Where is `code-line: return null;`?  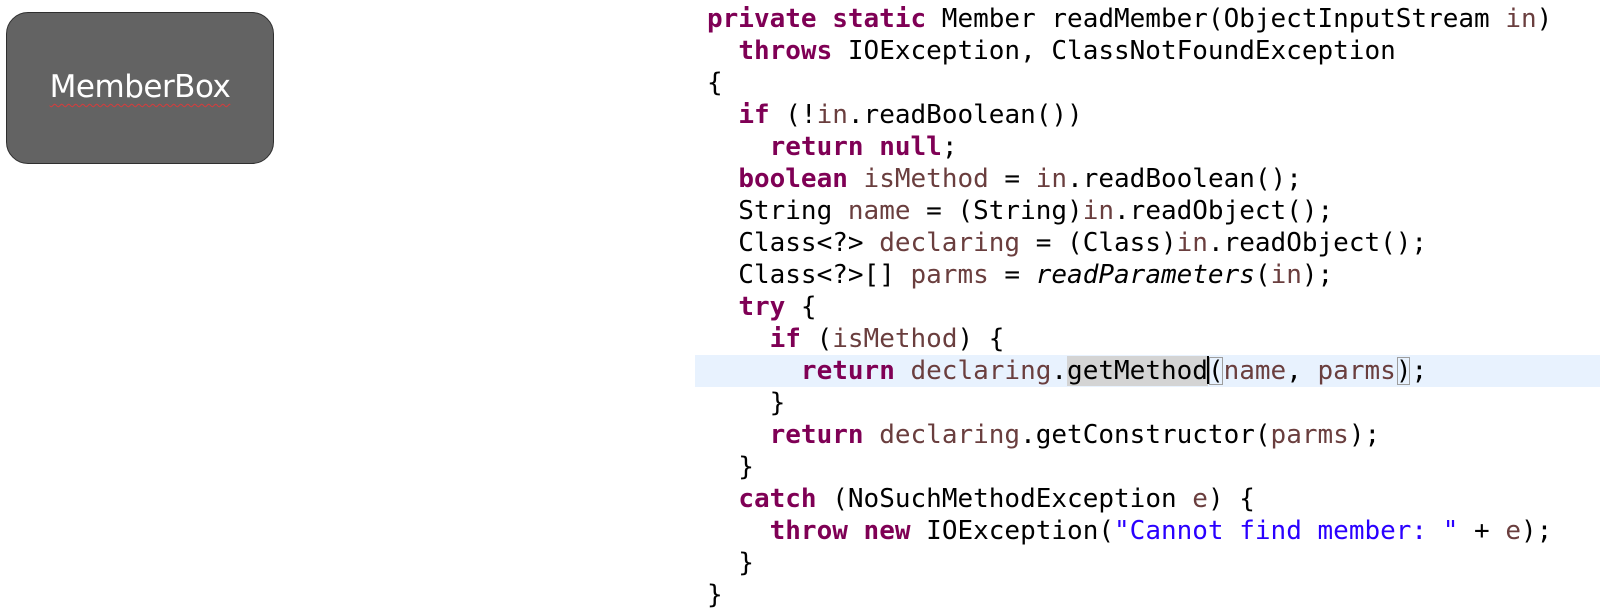
code-line: return null; is located at coordinates (1147, 147).